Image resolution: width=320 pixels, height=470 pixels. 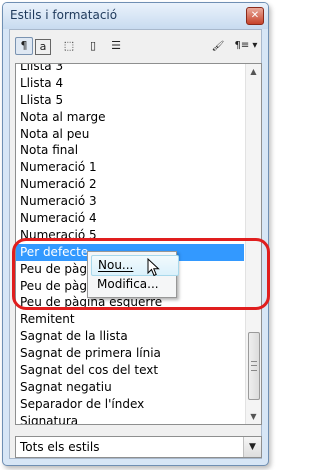 What do you see at coordinates (130, 319) in the screenshot?
I see `style-list-item: Remitent` at bounding box center [130, 319].